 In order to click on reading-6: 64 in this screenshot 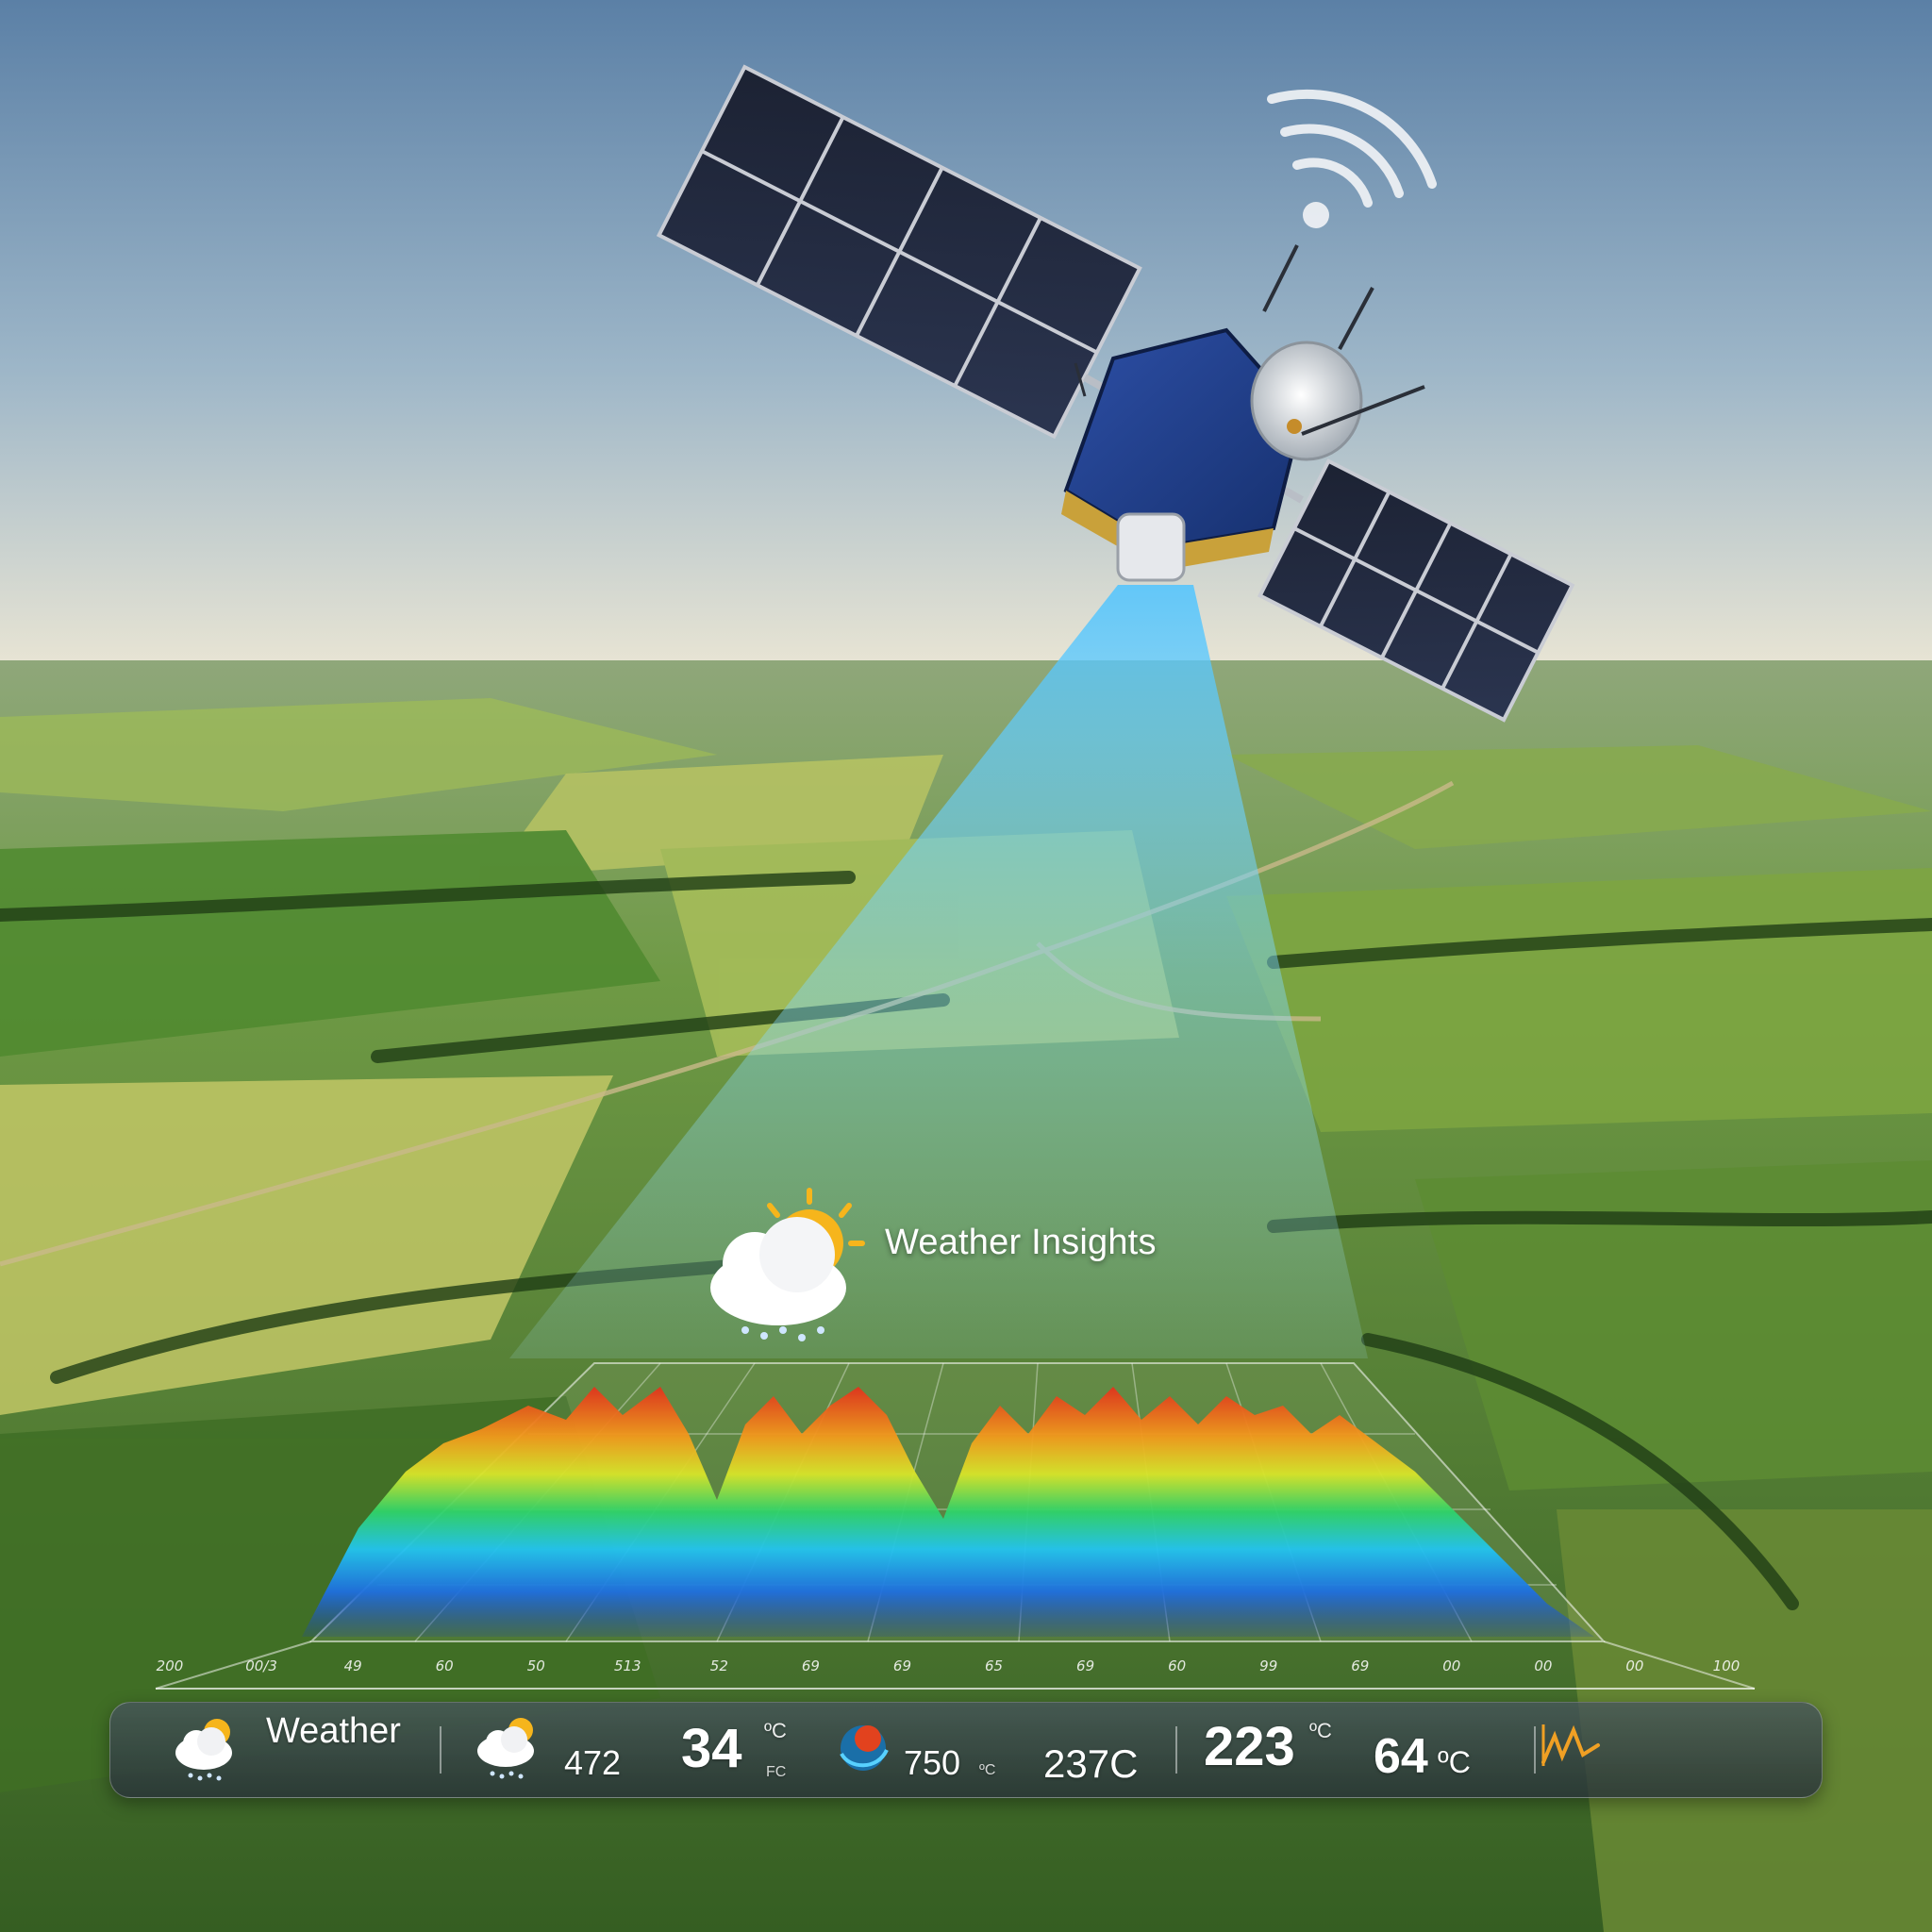, I will do `click(1401, 1757)`.